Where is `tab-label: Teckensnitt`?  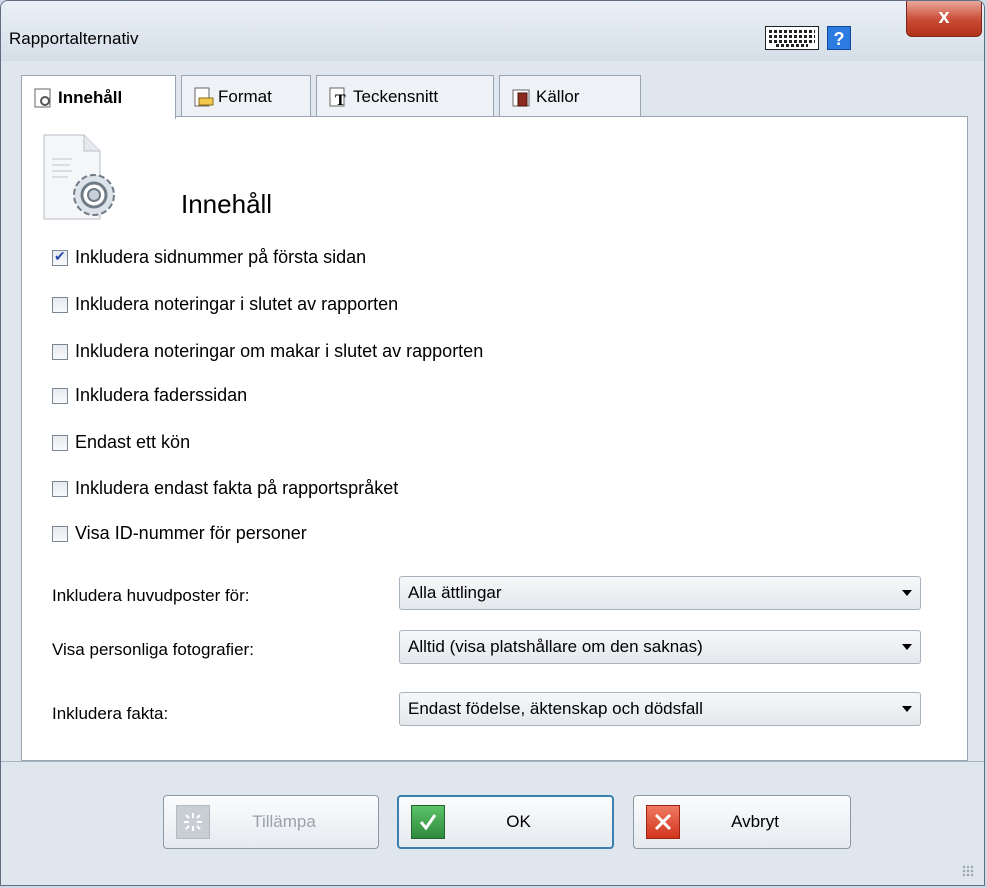
tab-label: Teckensnitt is located at coordinates (396, 96).